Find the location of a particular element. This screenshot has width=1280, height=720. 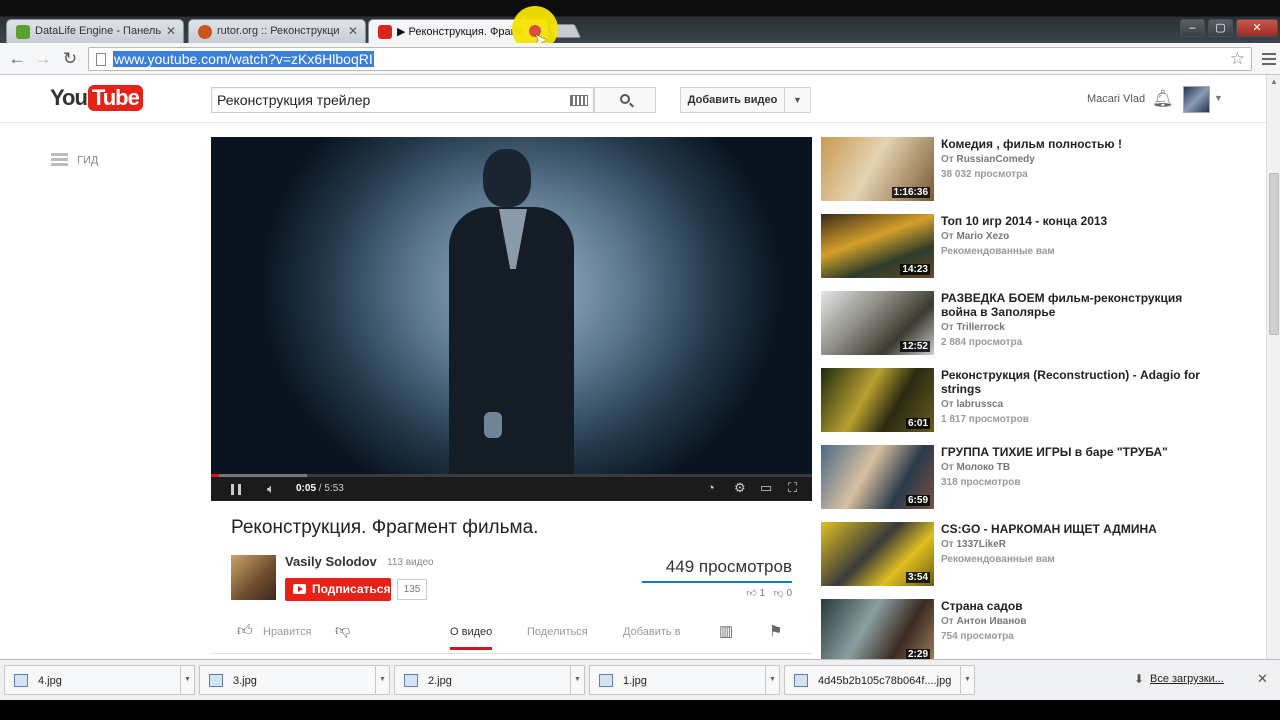

youtube-favicon-icon is located at coordinates (385, 32).